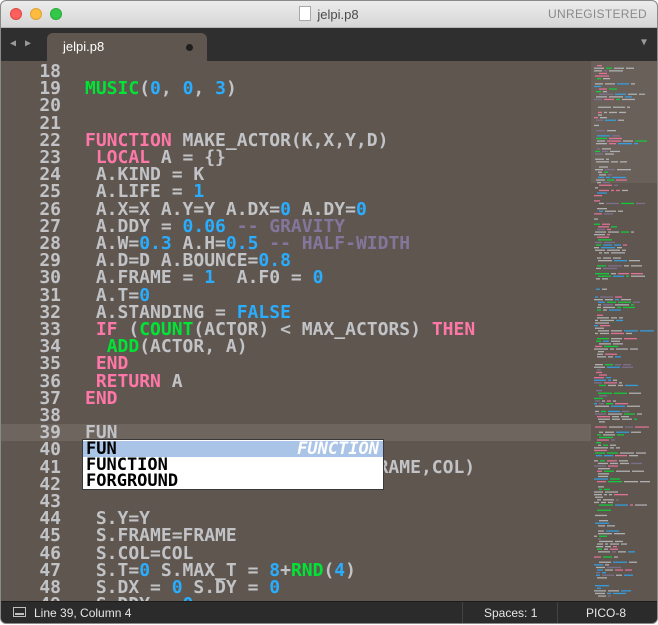 Image resolution: width=658 pixels, height=625 pixels. I want to click on autocomplete-label: FORGROUND, so click(132, 481).